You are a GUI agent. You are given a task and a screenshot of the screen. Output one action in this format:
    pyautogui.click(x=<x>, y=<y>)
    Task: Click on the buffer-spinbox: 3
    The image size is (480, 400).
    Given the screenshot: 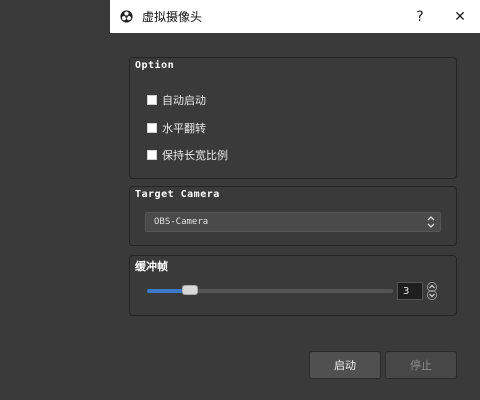 What is the action you would take?
    pyautogui.click(x=419, y=291)
    